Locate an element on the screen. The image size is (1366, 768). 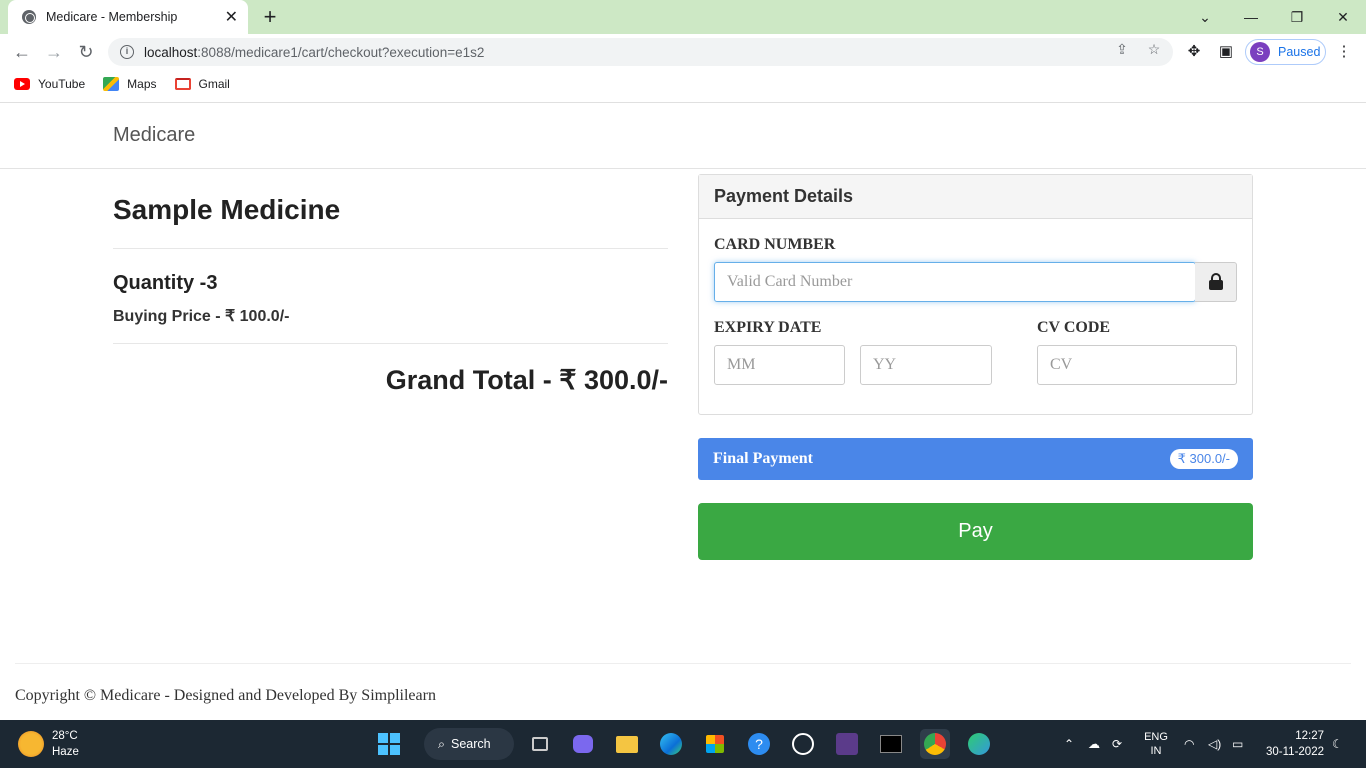
task-view-icon is located at coordinates (540, 744).